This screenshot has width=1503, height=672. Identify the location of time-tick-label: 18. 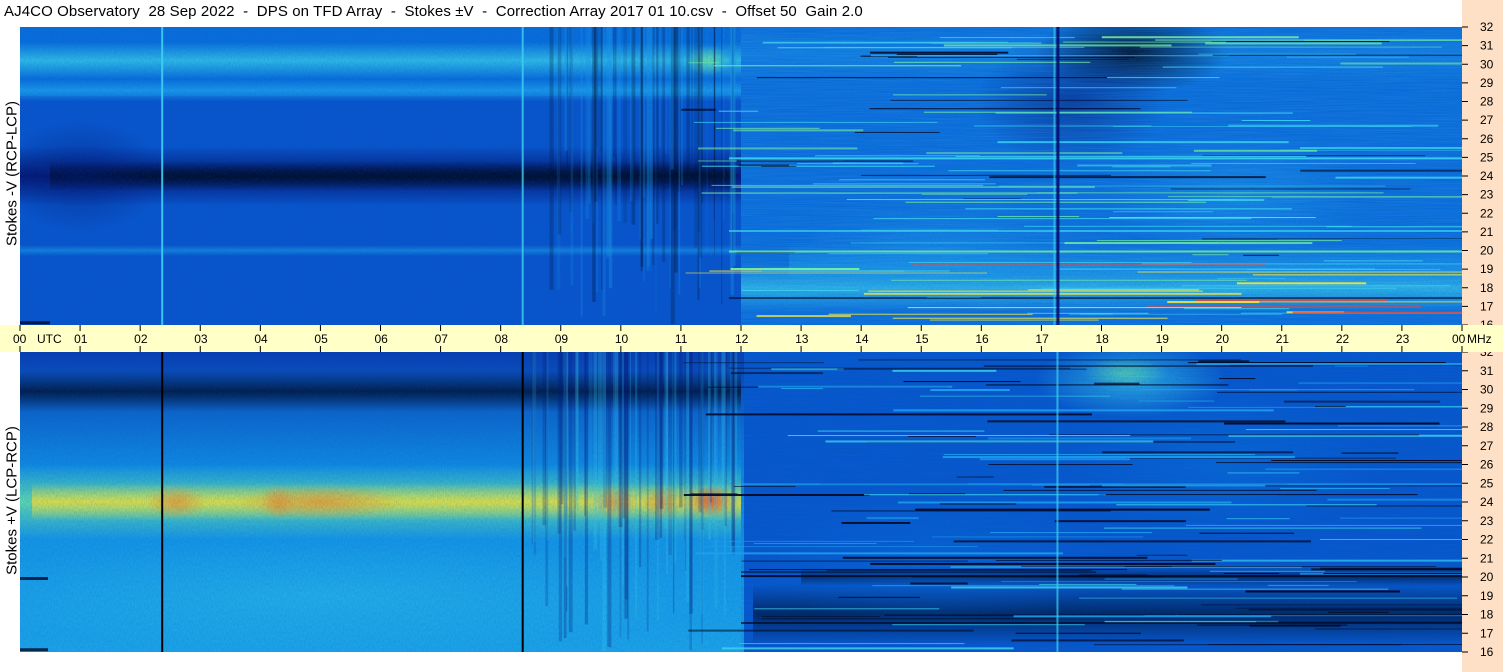
(1103, 339).